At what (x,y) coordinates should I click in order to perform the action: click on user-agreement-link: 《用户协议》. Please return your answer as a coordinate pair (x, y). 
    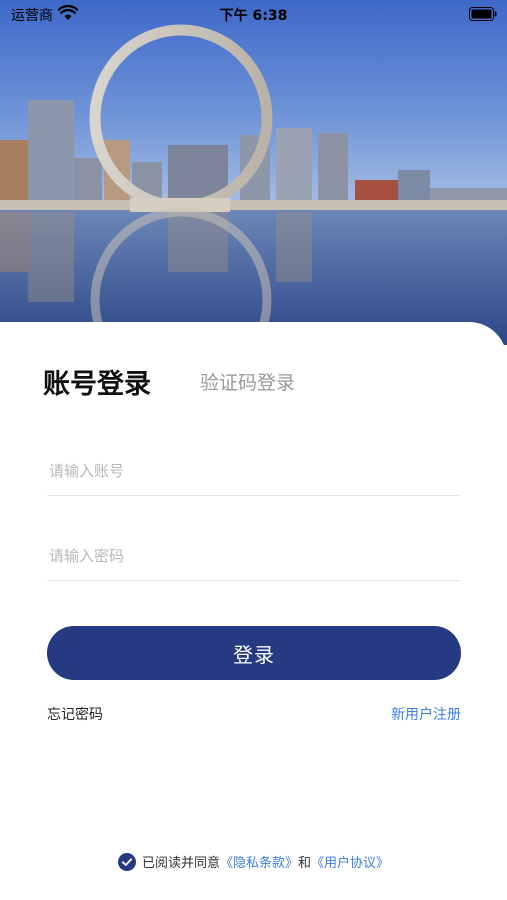
    Looking at the image, I should click on (350, 863).